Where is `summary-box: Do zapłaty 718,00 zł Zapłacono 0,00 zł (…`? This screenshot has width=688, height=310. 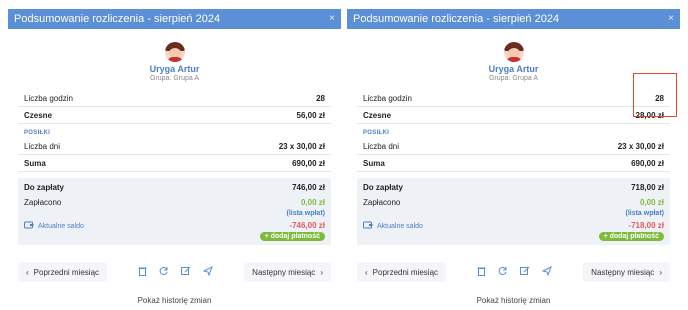 summary-box: Do zapłaty 718,00 zł Zapłacono 0,00 zł (… is located at coordinates (513, 211).